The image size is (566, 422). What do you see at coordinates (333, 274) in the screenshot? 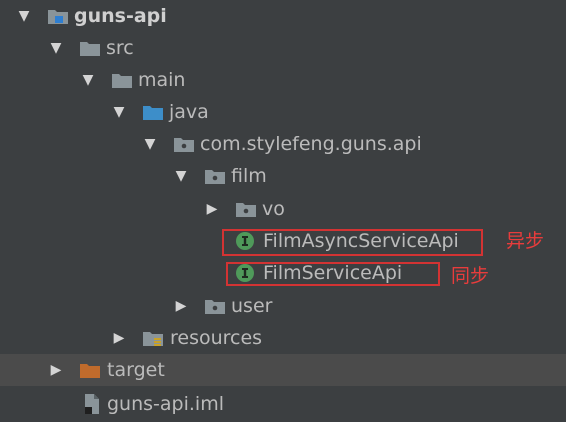
I see `highlight-box-sync` at bounding box center [333, 274].